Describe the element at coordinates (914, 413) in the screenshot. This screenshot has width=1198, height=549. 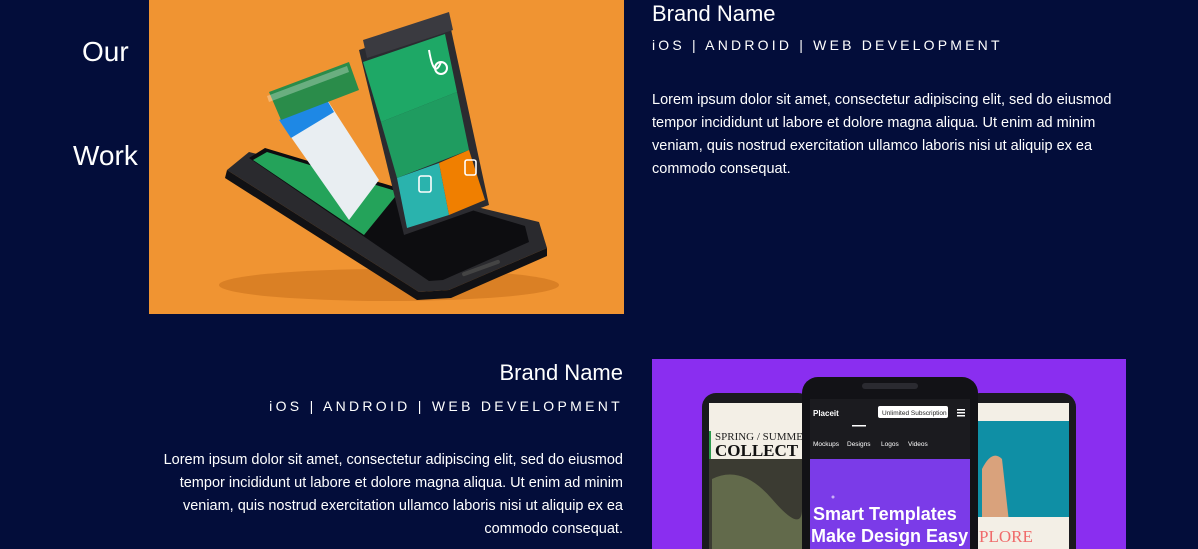
I see `subscription-badge: Unlimited Subscription` at that location.